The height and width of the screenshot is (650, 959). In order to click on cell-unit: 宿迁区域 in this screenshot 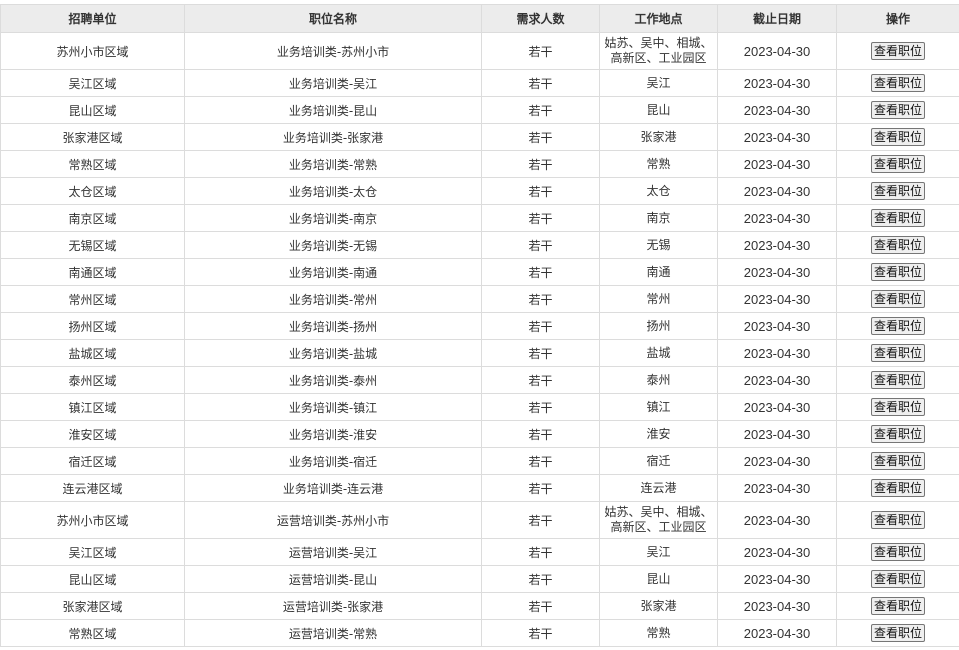, I will do `click(92, 461)`.